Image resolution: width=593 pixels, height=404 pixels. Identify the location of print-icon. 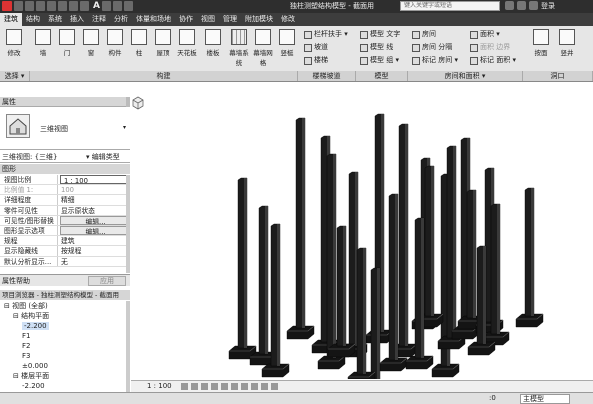
(73, 6).